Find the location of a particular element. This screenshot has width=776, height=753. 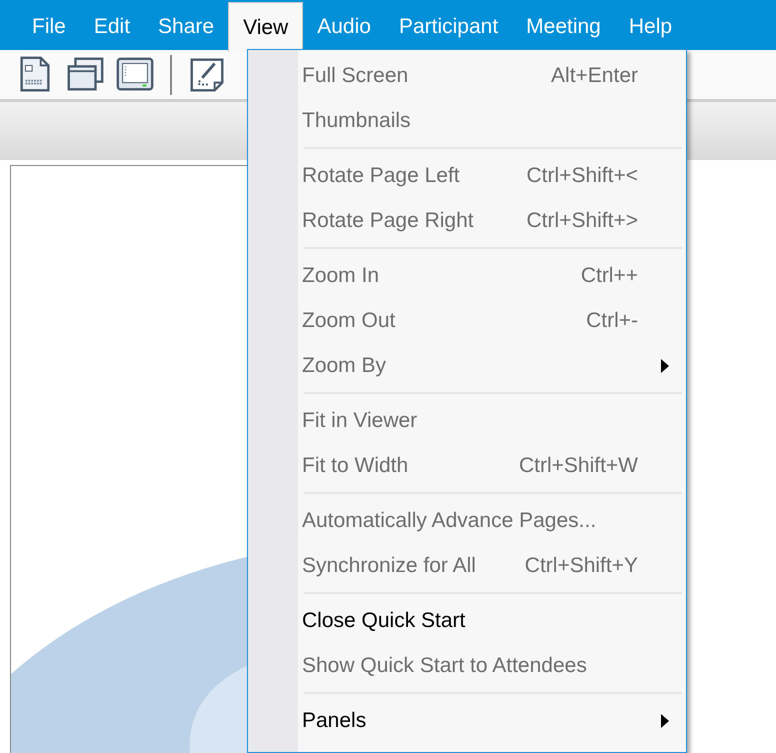

menu-item: Audio is located at coordinates (344, 27).